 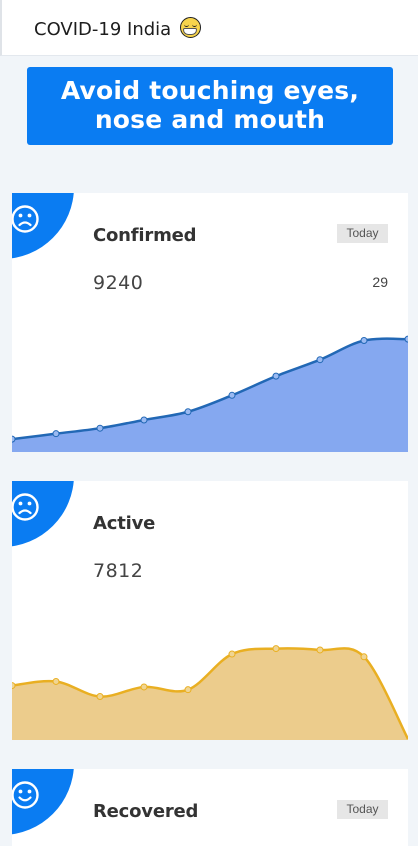 I want to click on mask-face-icon, so click(x=190, y=27).